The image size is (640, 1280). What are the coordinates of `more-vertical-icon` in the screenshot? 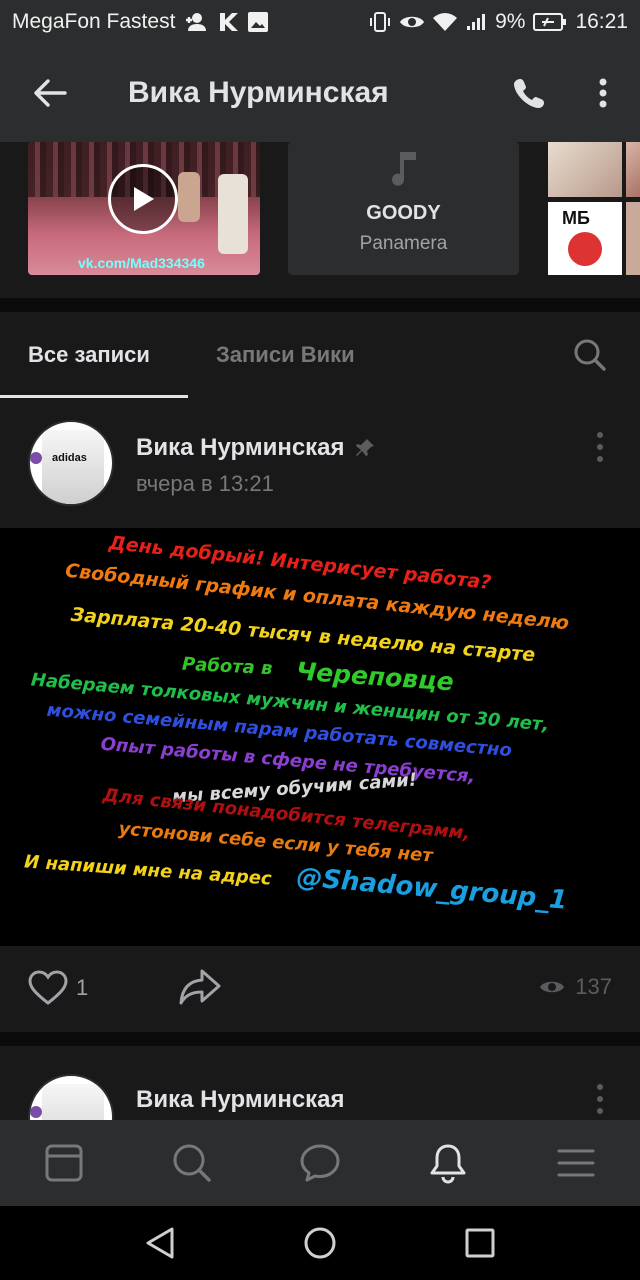 It's located at (603, 93).